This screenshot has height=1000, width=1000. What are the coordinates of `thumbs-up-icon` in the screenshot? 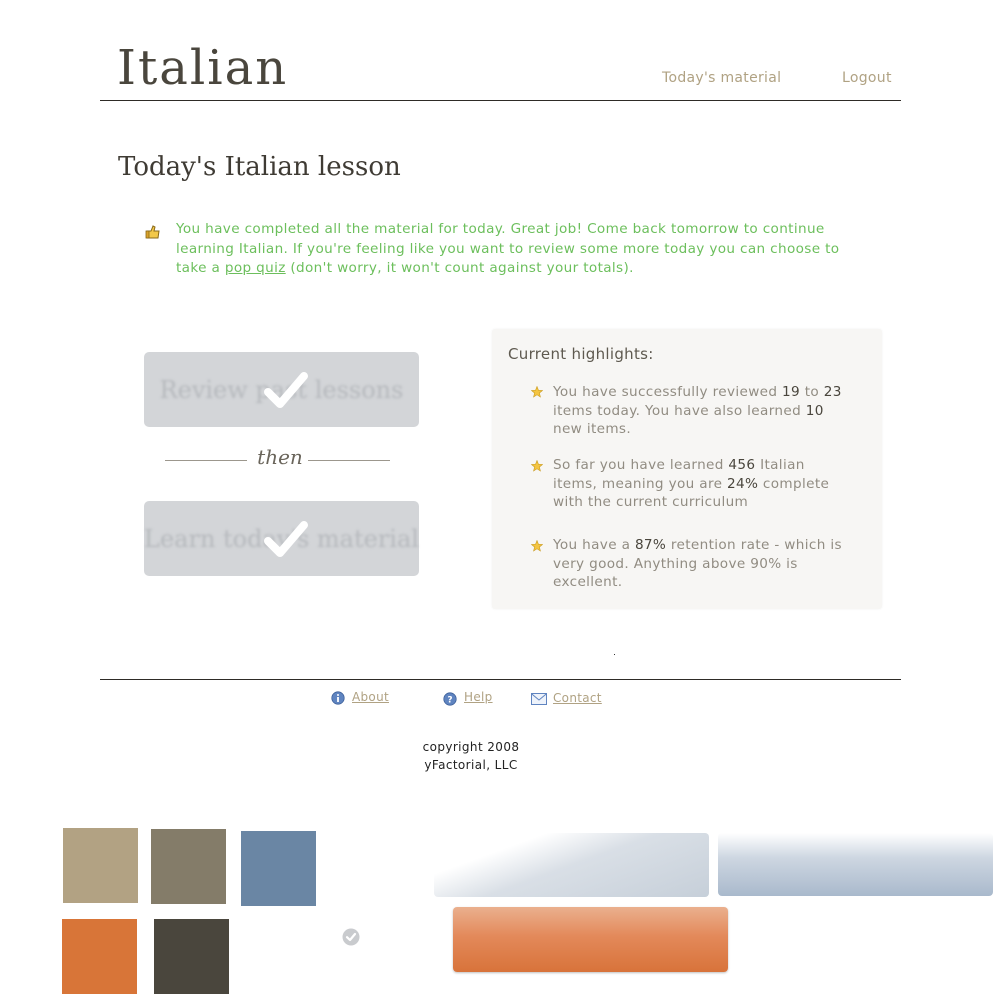 It's located at (153, 232).